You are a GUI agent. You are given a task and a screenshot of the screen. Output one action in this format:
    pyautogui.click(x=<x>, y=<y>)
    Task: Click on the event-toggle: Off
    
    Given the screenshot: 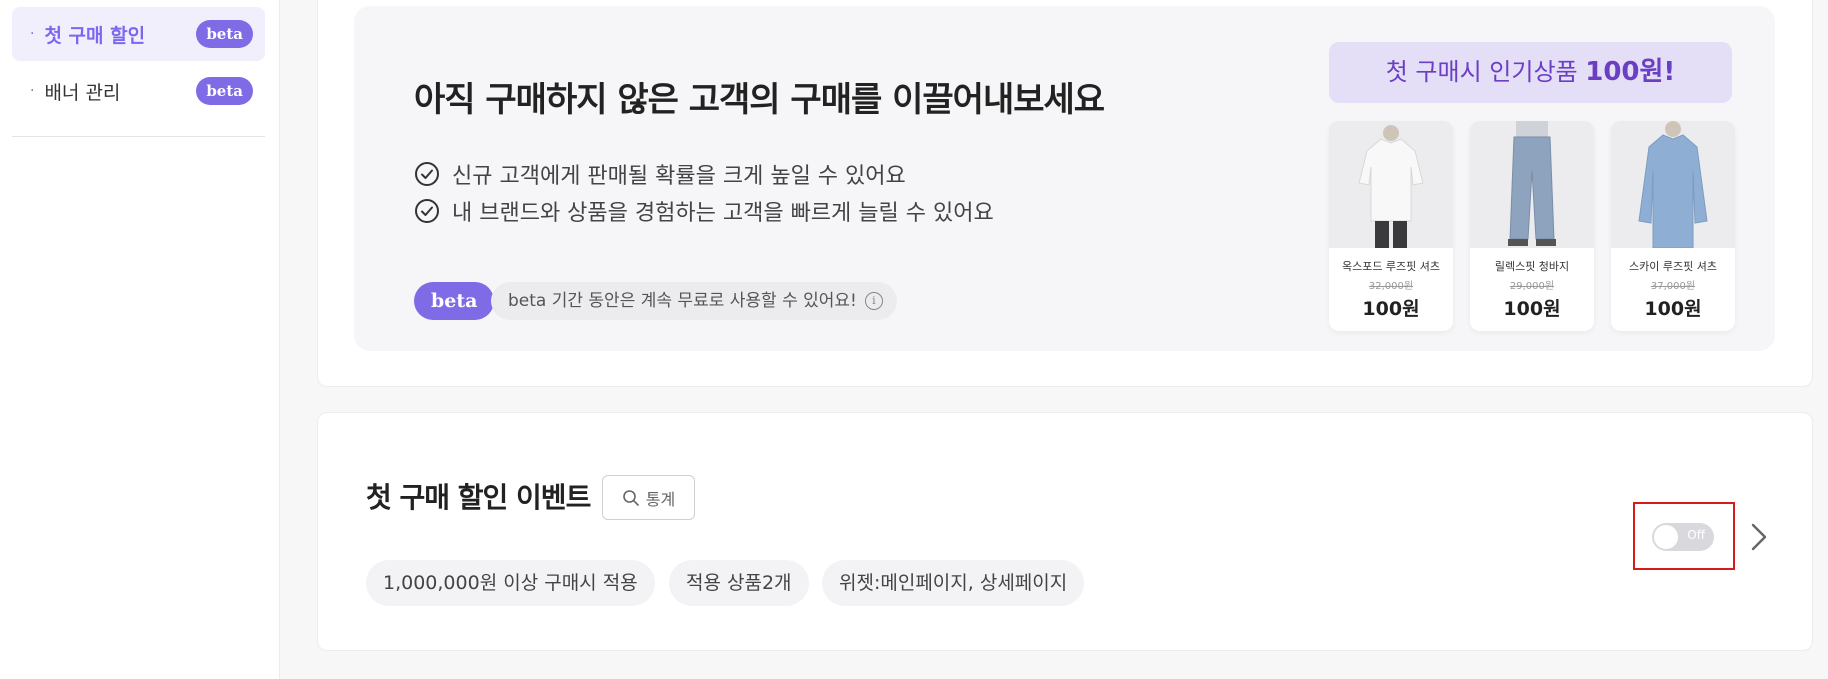 What is the action you would take?
    pyautogui.click(x=1683, y=537)
    